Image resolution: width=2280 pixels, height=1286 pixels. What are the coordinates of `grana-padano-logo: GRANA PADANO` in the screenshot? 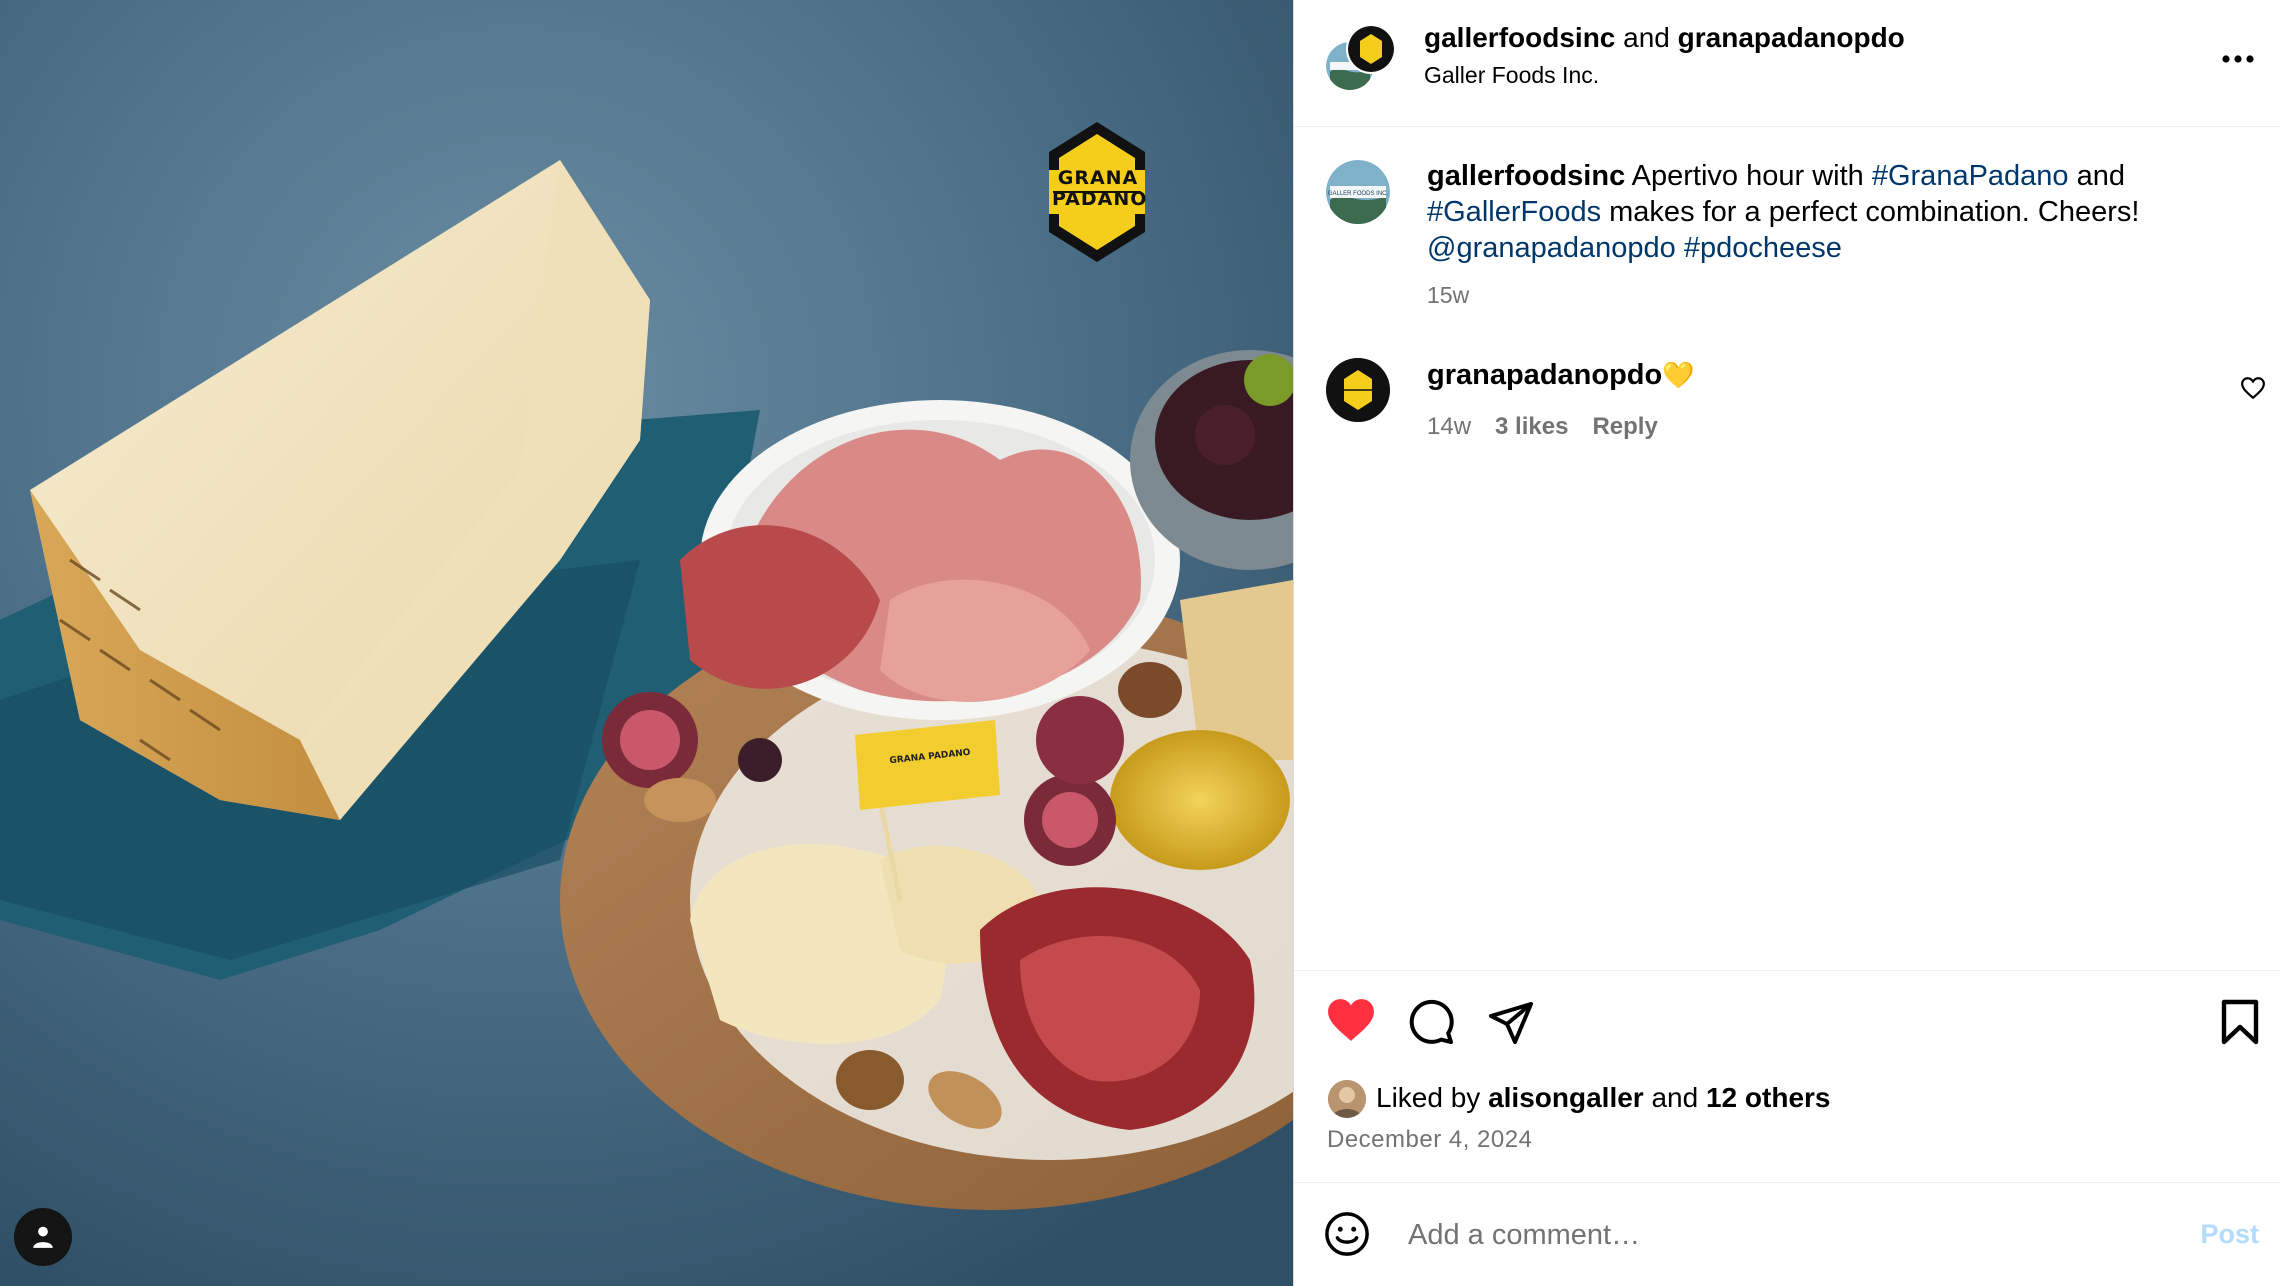 It's located at (1100, 188).